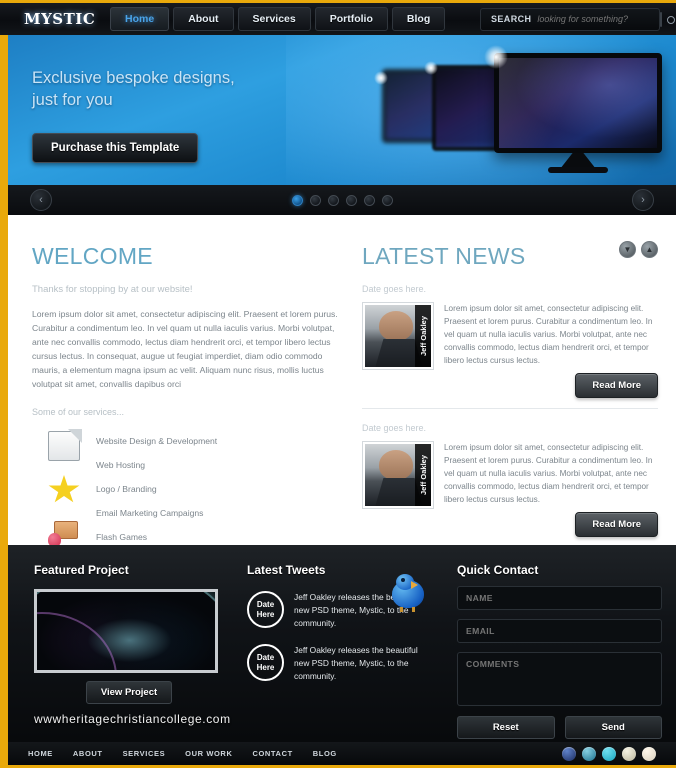 This screenshot has width=676, height=768. I want to click on view-project-button: View Project, so click(129, 692).